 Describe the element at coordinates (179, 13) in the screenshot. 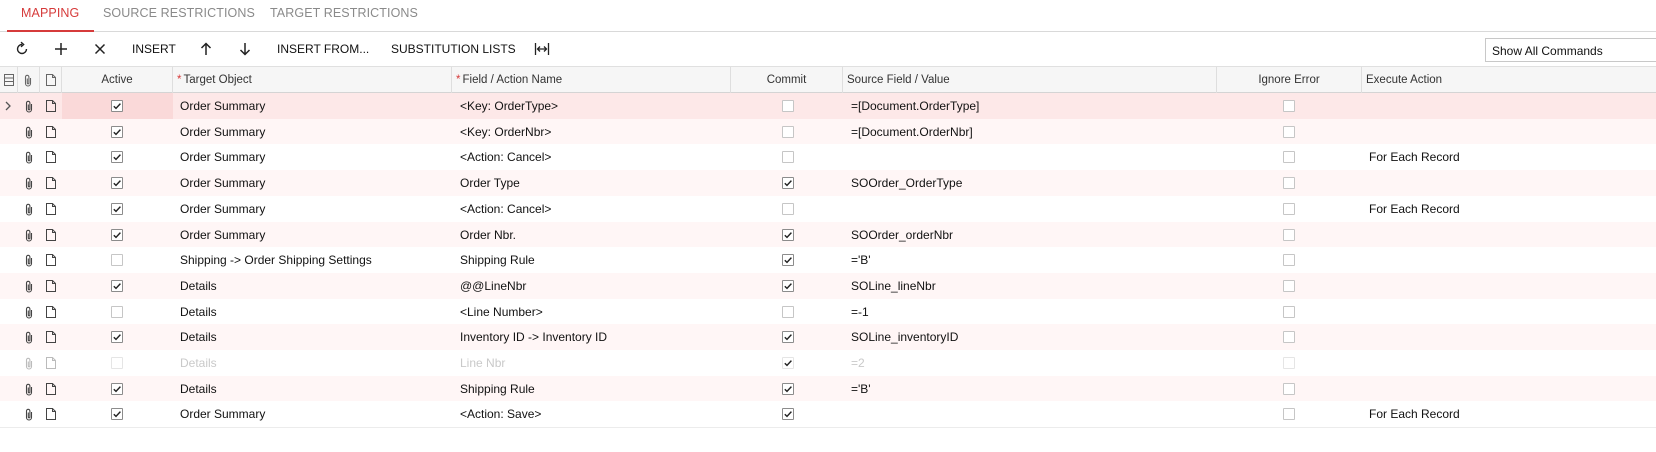

I see `tab-source-restrictions: SOURCE RESTRICTIONS` at that location.